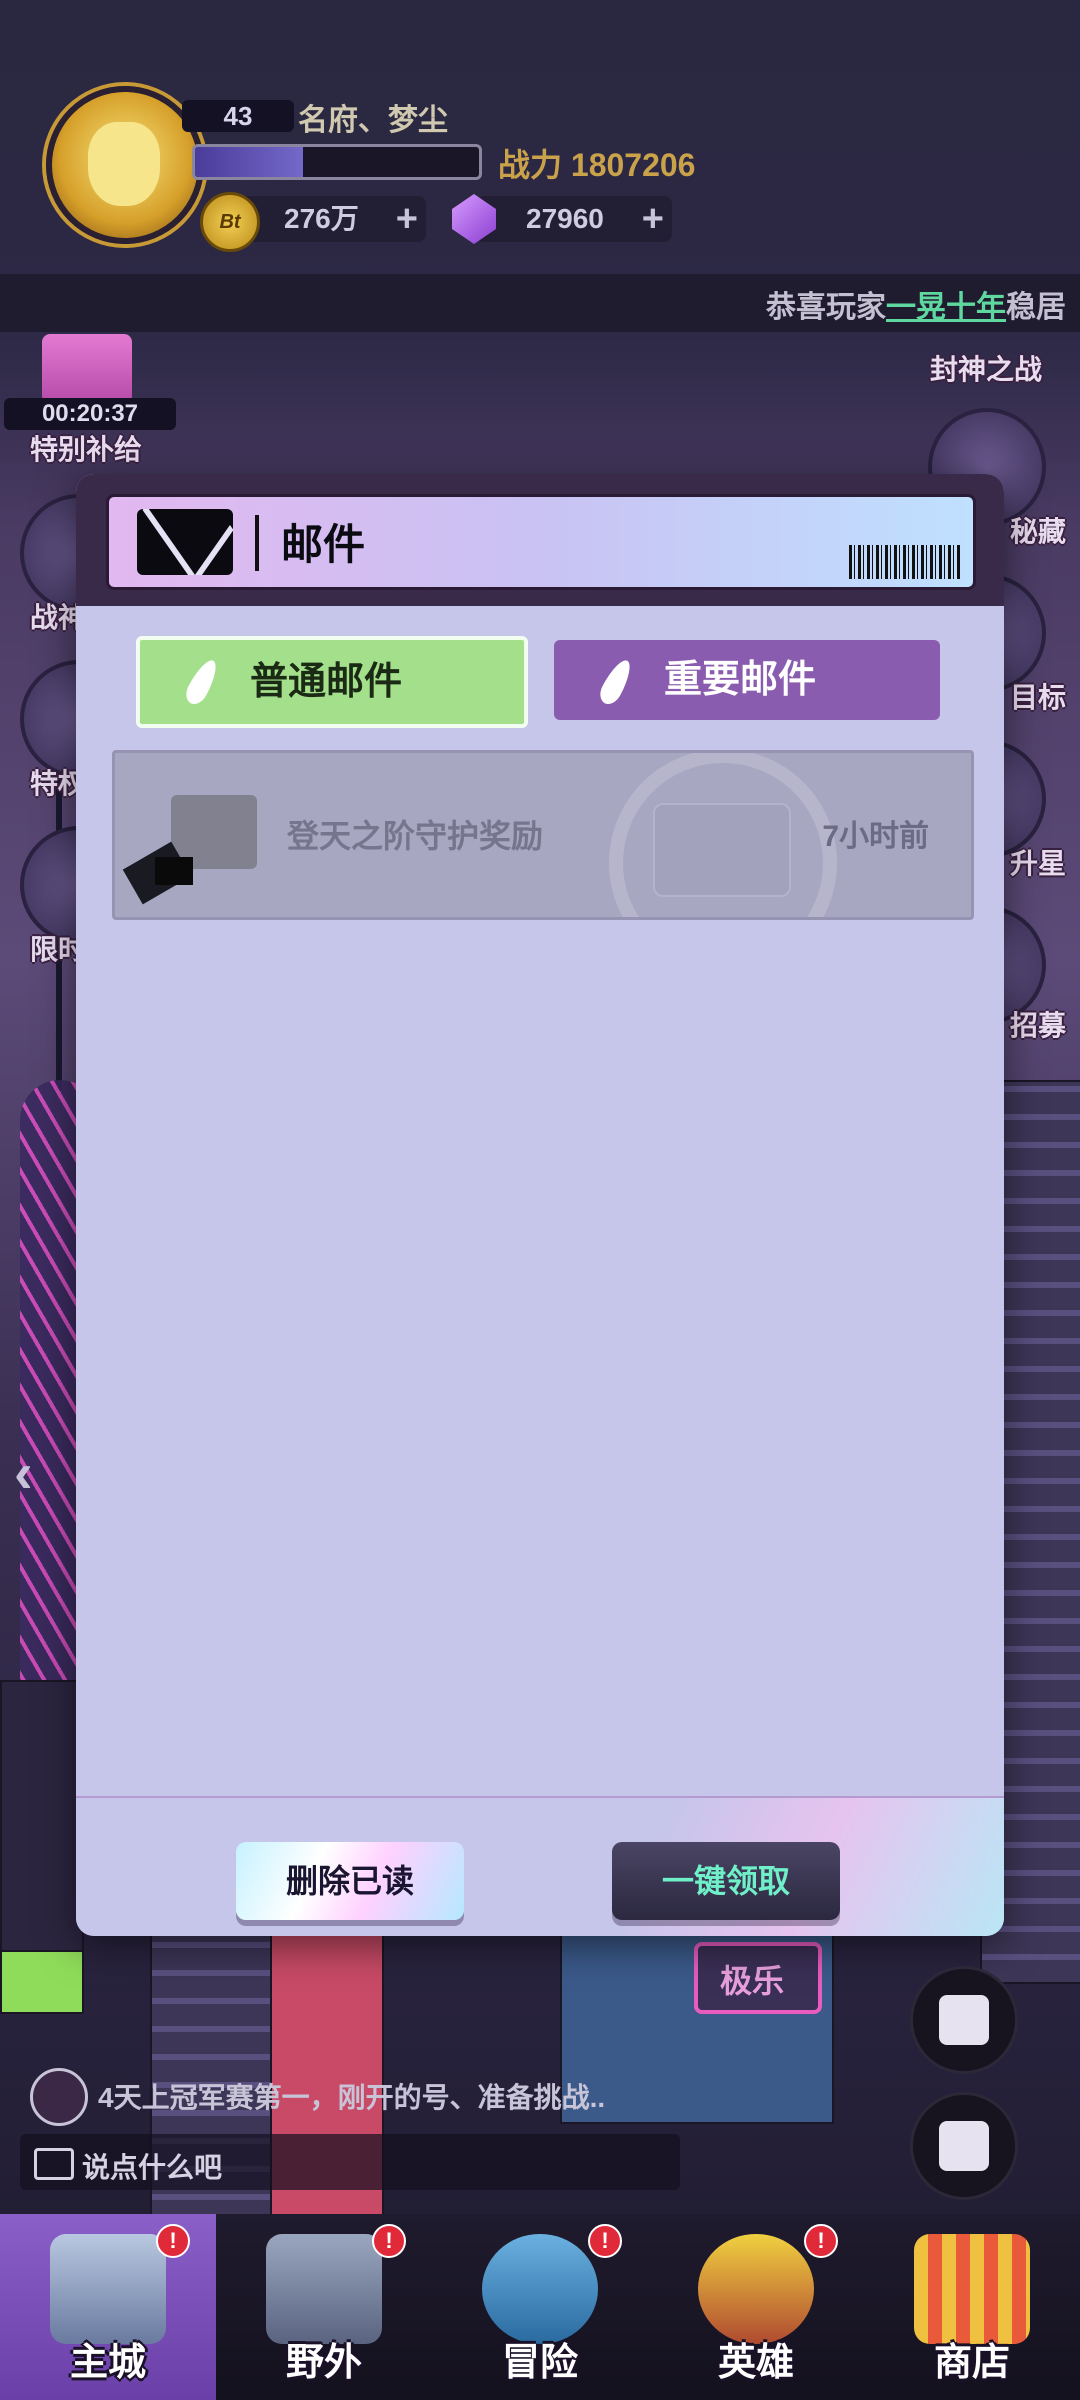  I want to click on announcement-ticker: 恭喜玩家一晃十年稳居, so click(540, 303).